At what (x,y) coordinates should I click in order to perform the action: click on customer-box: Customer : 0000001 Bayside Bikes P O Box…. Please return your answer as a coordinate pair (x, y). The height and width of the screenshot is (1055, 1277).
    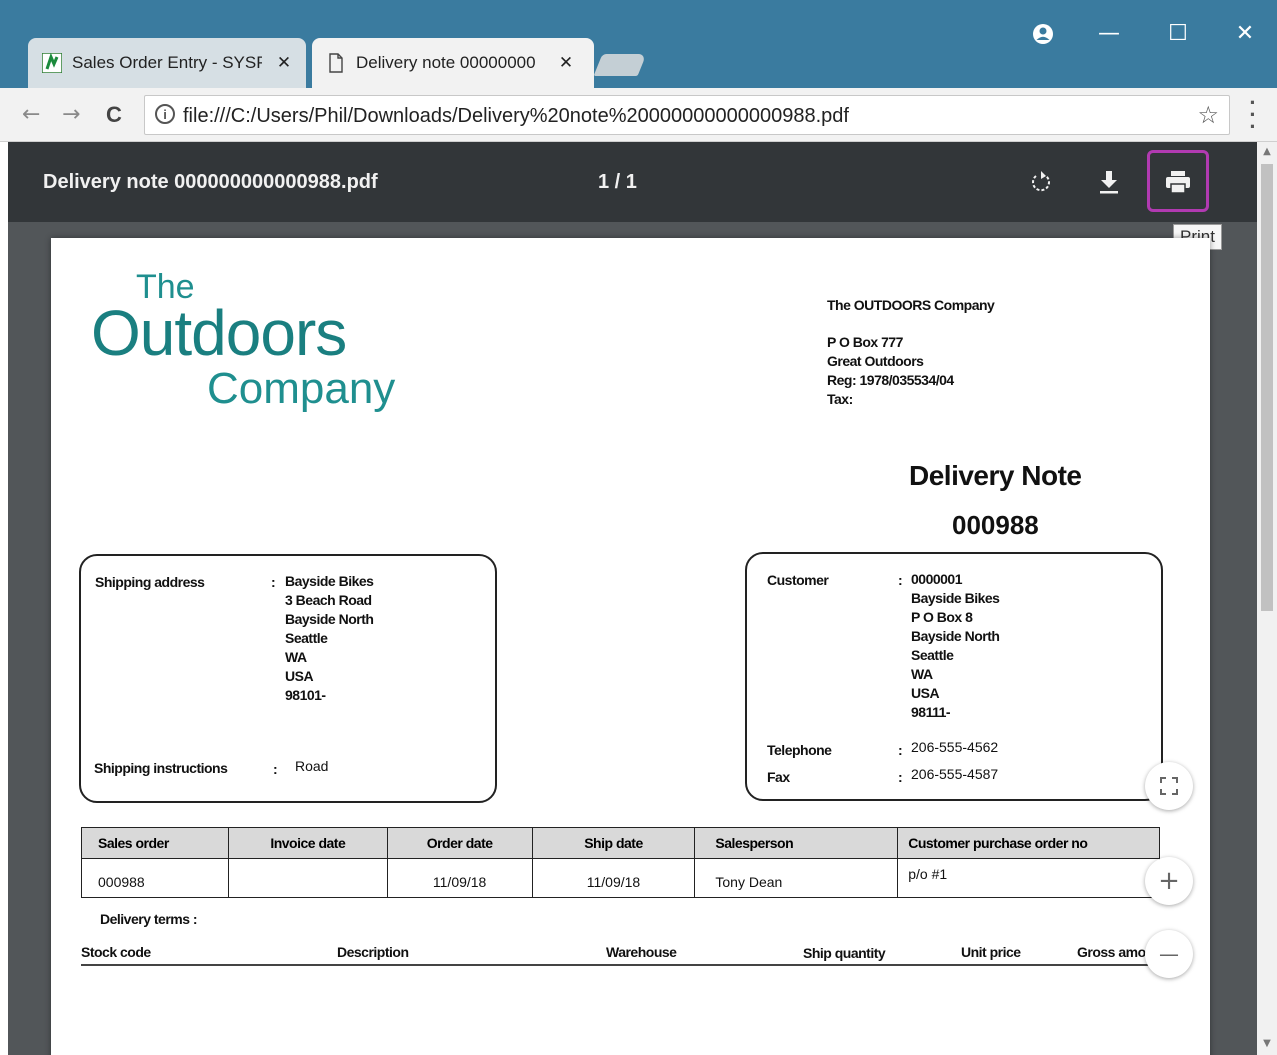
    Looking at the image, I should click on (954, 676).